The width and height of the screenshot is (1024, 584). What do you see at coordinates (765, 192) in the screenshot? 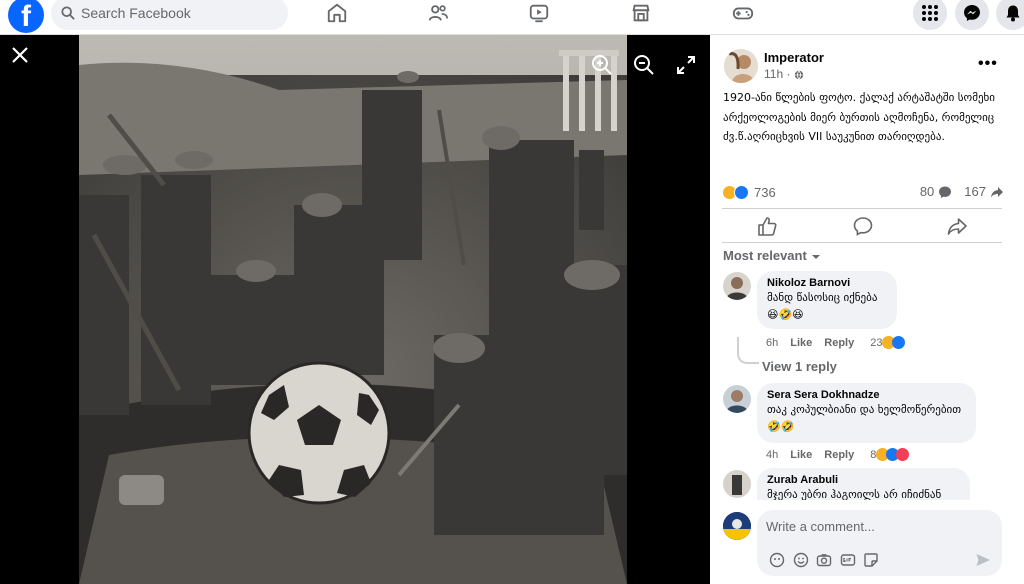
I see `reaction-count: 736` at bounding box center [765, 192].